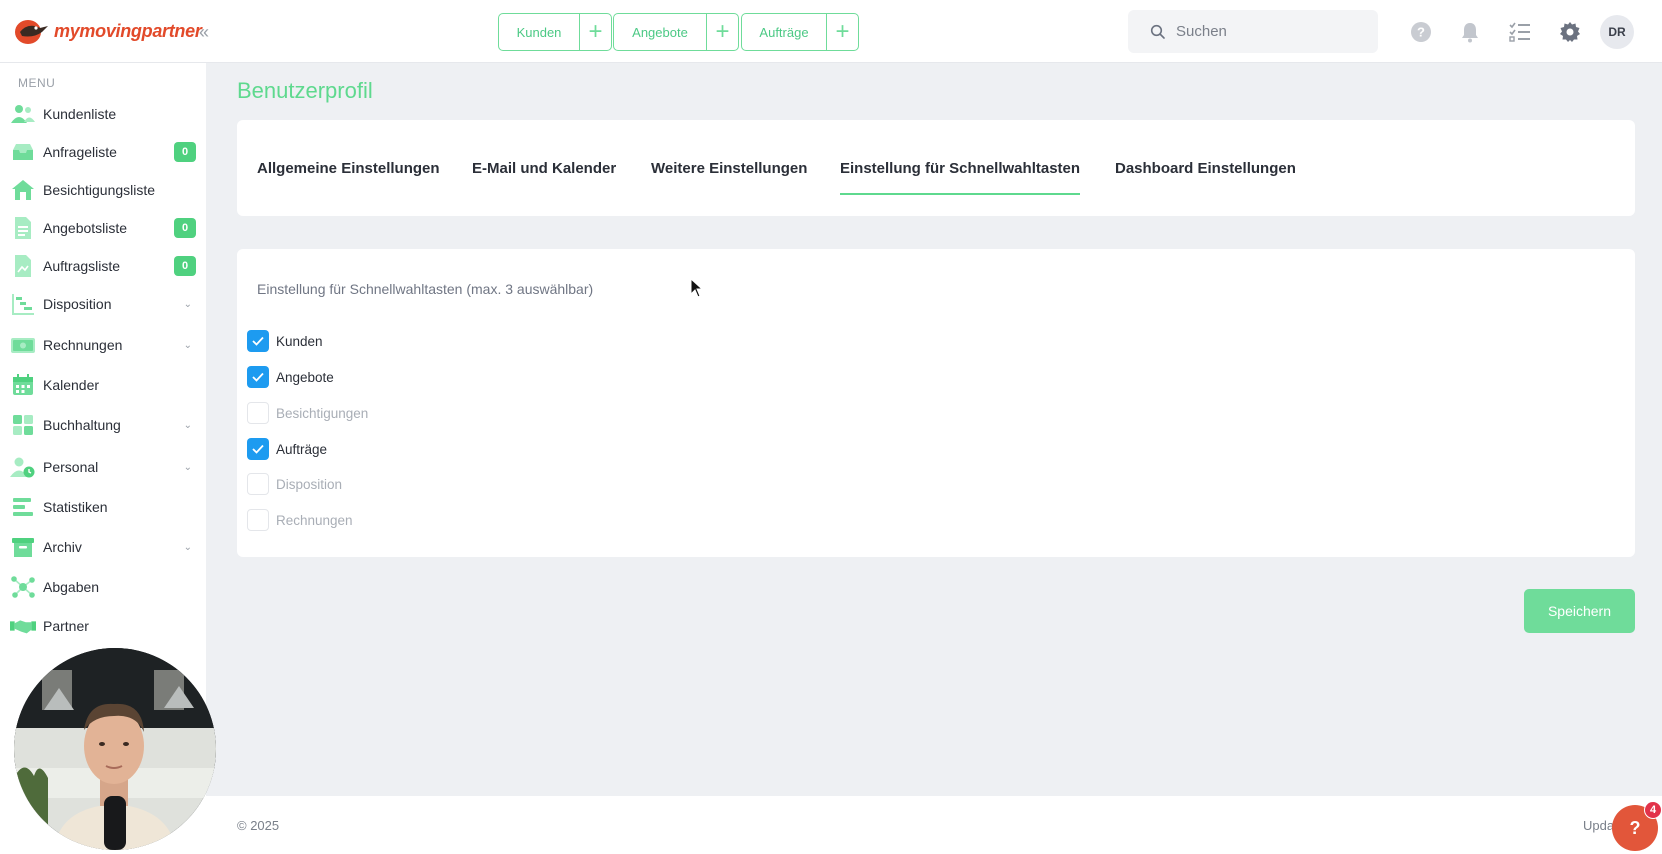 Image resolution: width=1662 pixels, height=854 pixels. What do you see at coordinates (23, 345) in the screenshot?
I see `money-icon` at bounding box center [23, 345].